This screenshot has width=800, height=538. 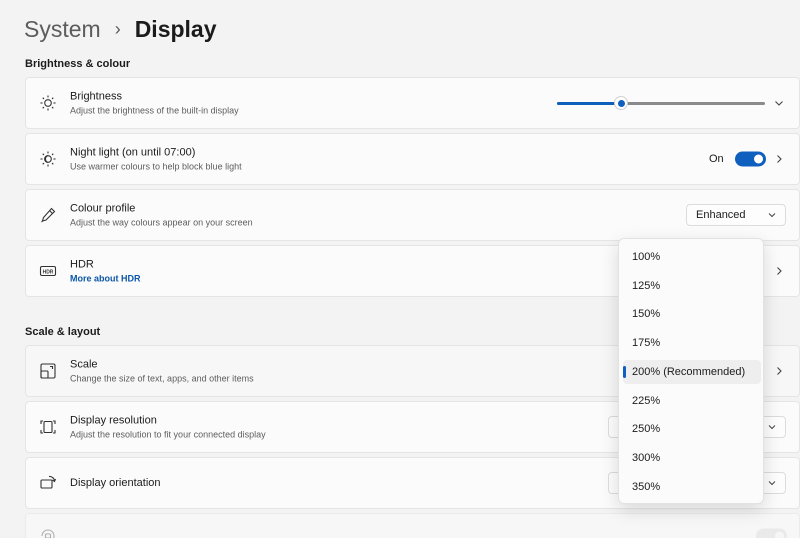 What do you see at coordinates (84, 364) in the screenshot?
I see `scale-title: Scale` at bounding box center [84, 364].